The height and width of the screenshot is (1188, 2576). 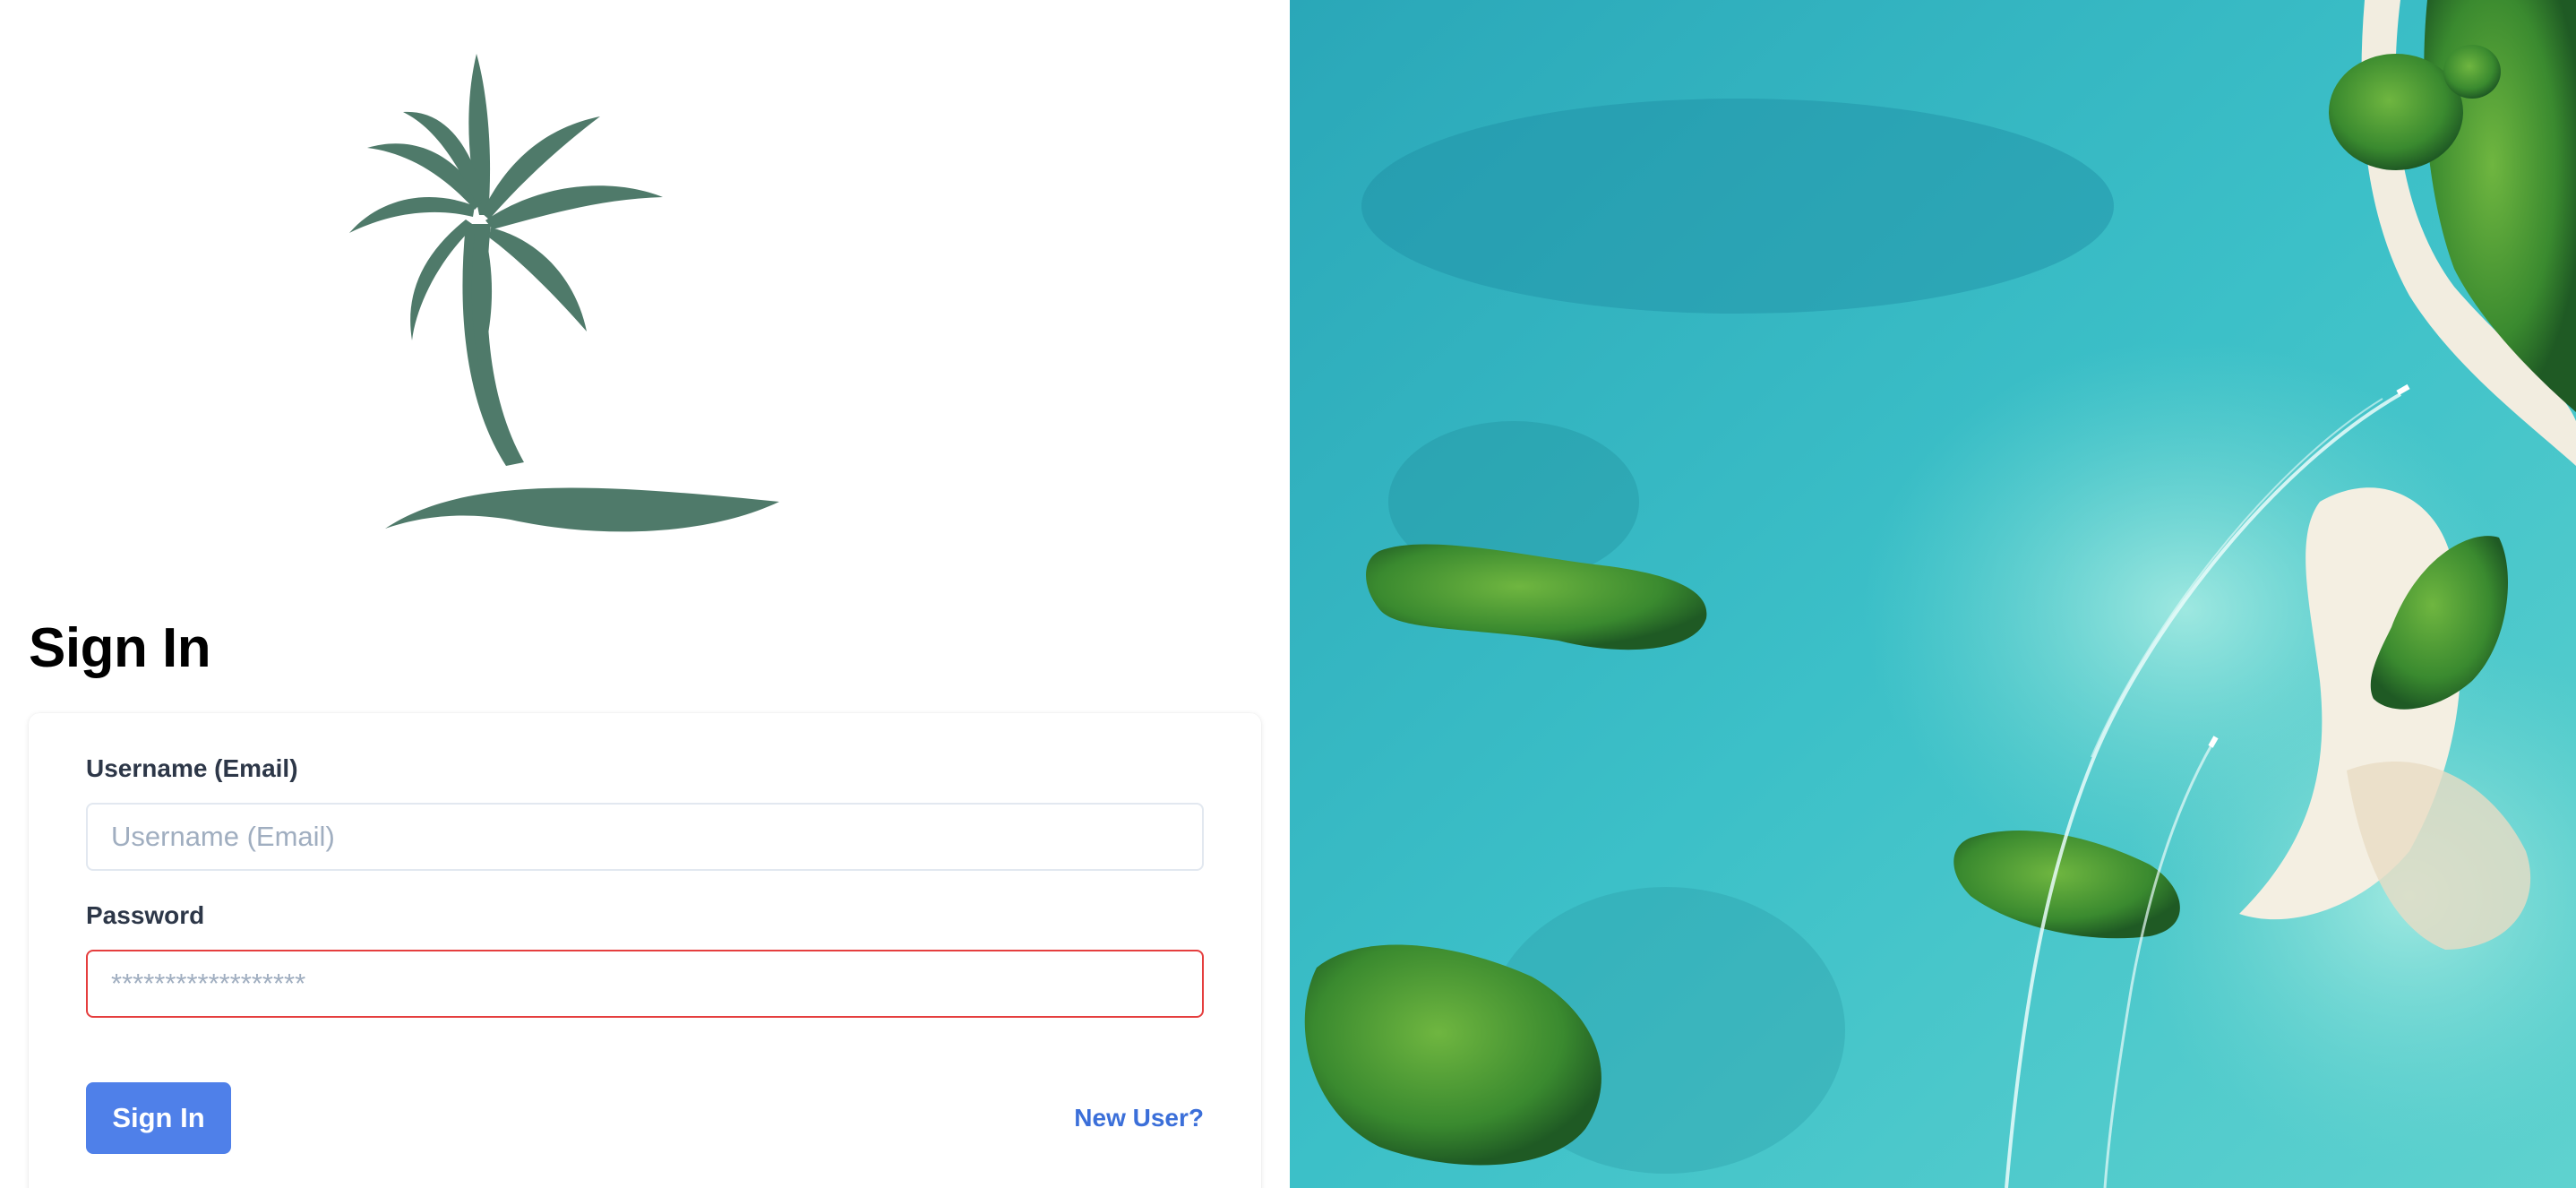 What do you see at coordinates (564, 293) in the screenshot?
I see `palm-tree-icon` at bounding box center [564, 293].